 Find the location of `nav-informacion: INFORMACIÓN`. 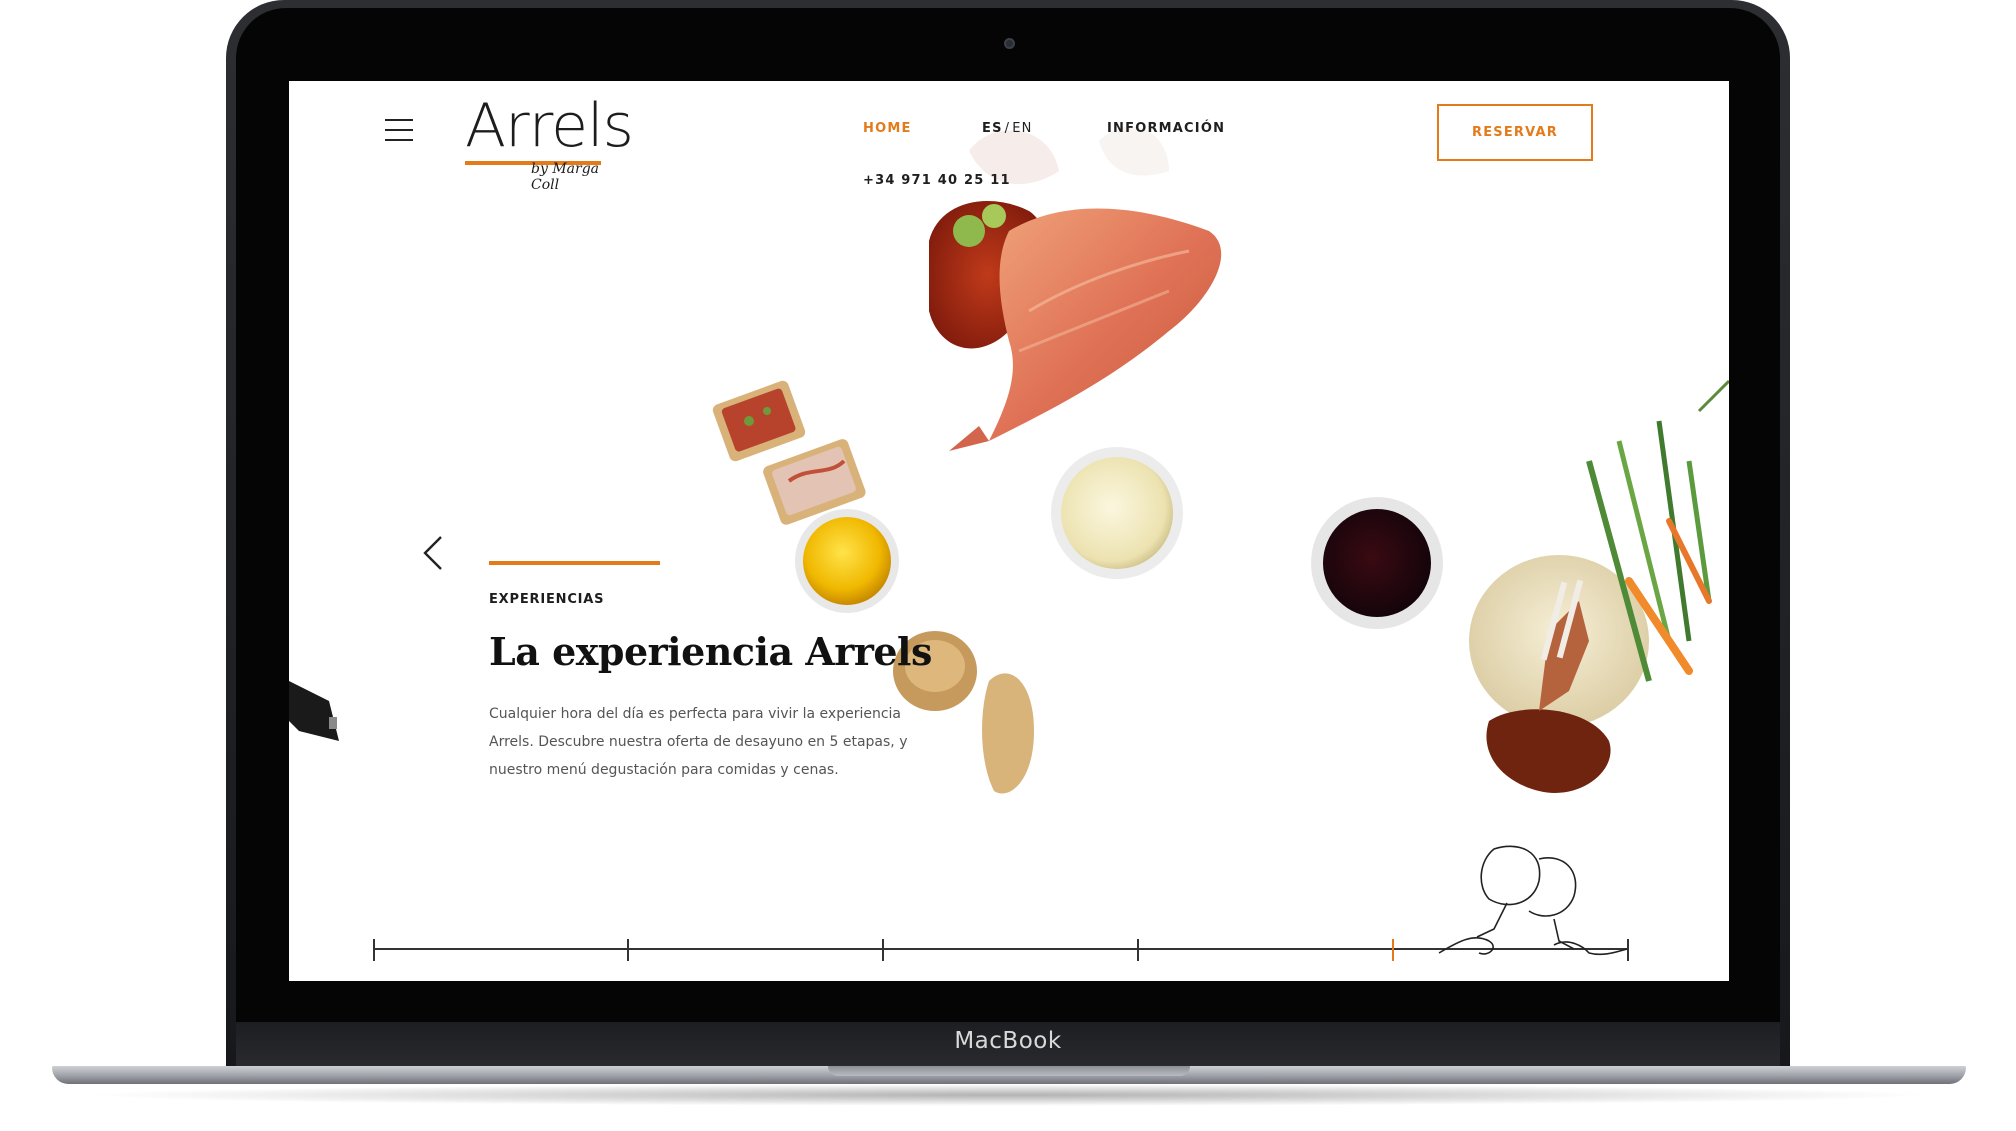

nav-informacion: INFORMACIÓN is located at coordinates (1166, 128).